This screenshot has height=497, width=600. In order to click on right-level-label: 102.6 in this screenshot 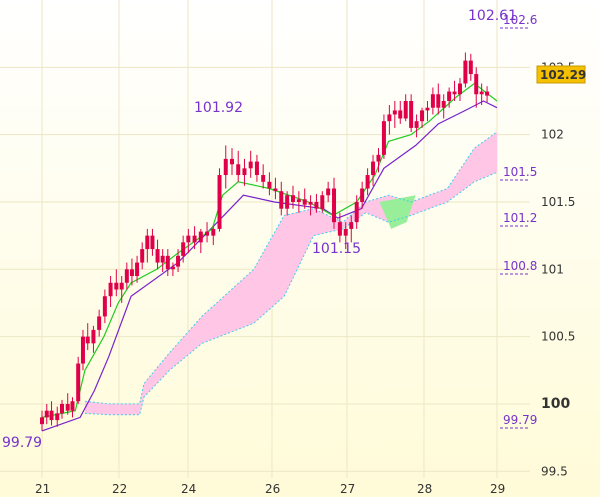, I will do `click(520, 20)`.